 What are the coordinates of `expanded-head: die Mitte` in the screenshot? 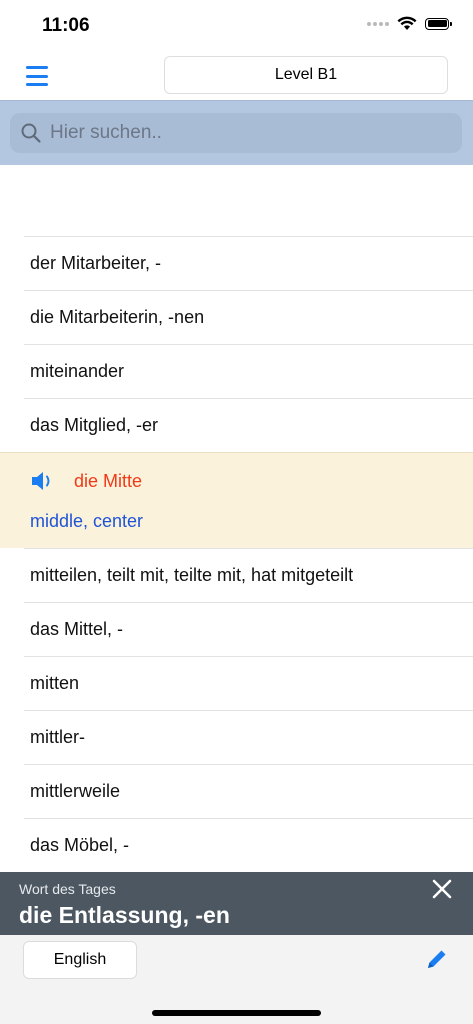 It's located at (86, 481).